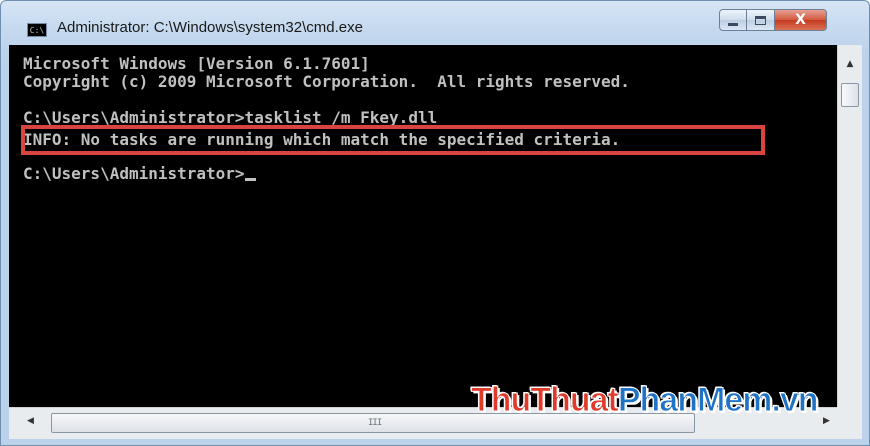 This screenshot has height=446, width=870. Describe the element at coordinates (375, 423) in the screenshot. I see `grip-icon: III` at that location.